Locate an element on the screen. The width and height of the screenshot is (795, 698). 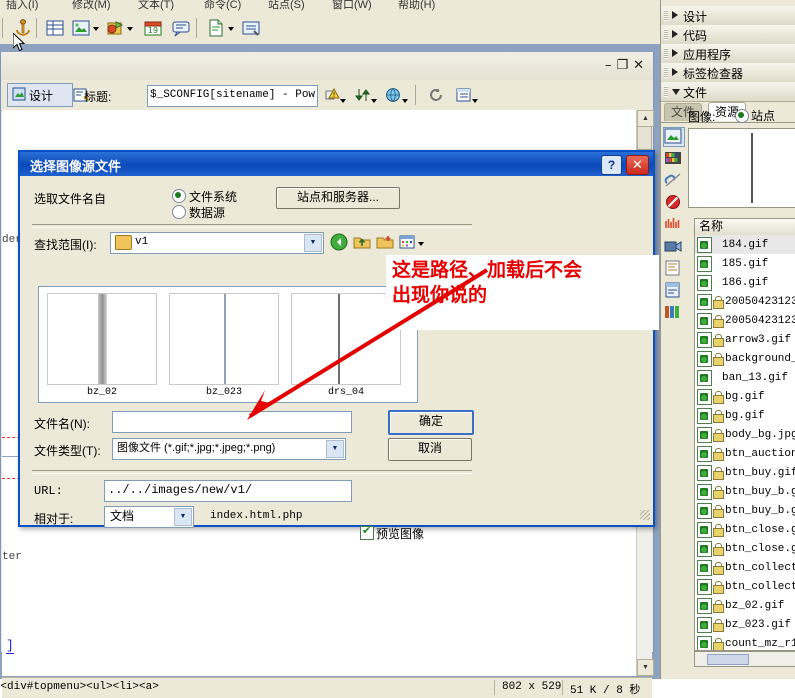
window-size-indicator: 802 x 529 is located at coordinates (531, 687).